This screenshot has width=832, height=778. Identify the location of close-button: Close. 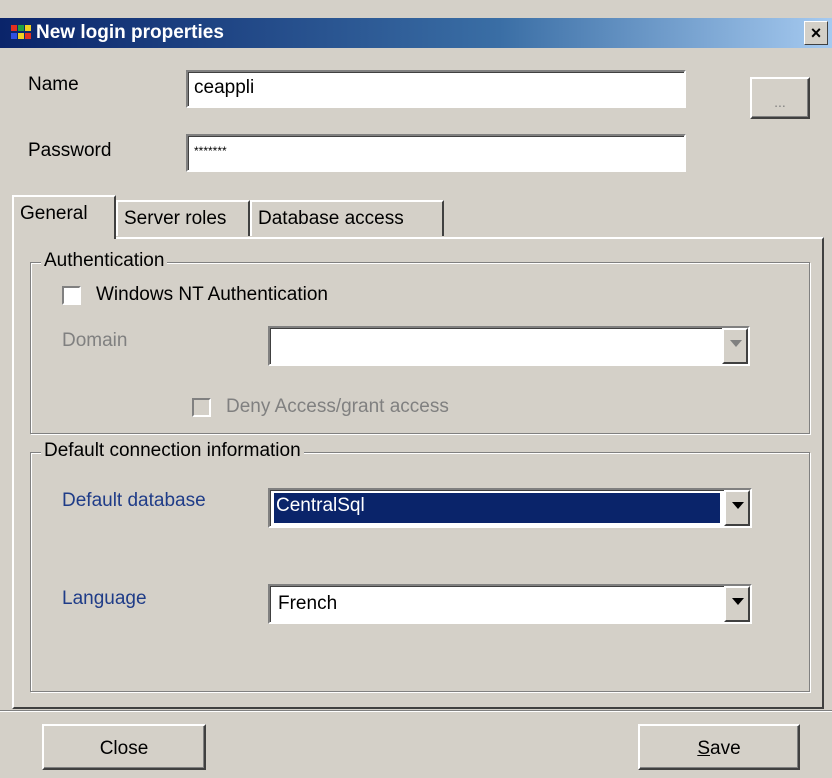
(124, 747).